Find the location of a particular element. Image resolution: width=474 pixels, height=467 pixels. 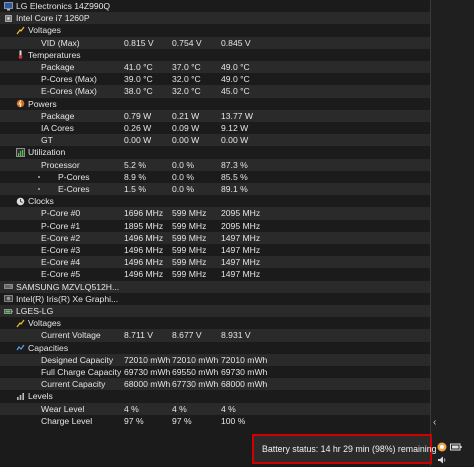

volume-icon is located at coordinates (442, 460).